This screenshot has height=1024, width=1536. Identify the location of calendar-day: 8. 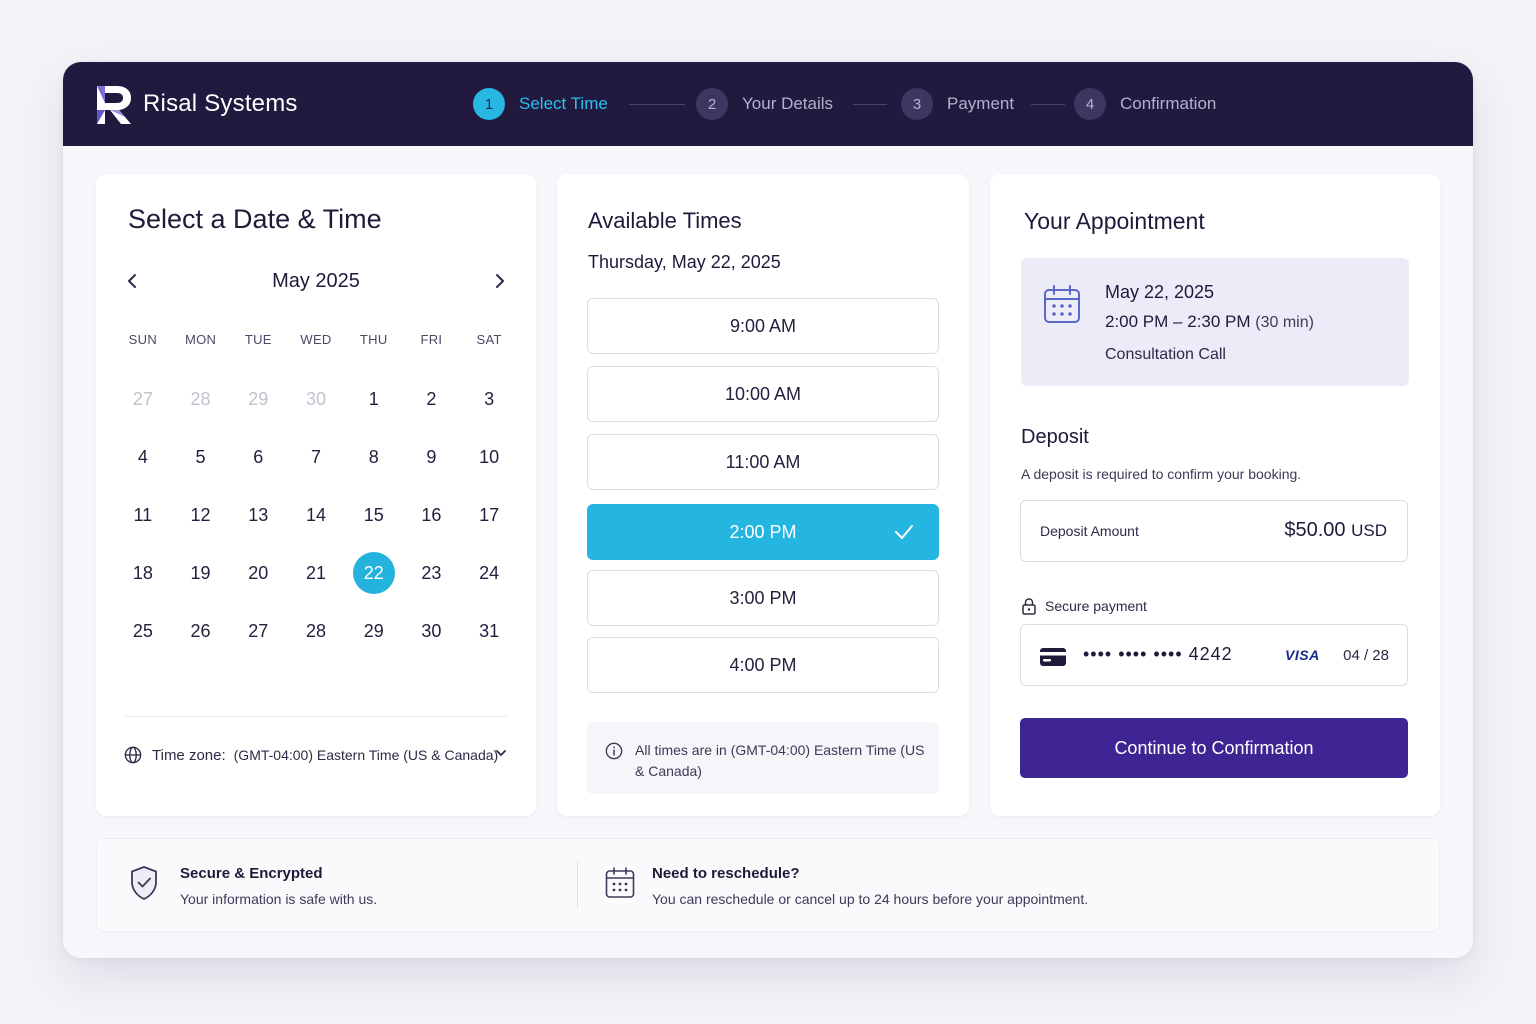
(374, 457).